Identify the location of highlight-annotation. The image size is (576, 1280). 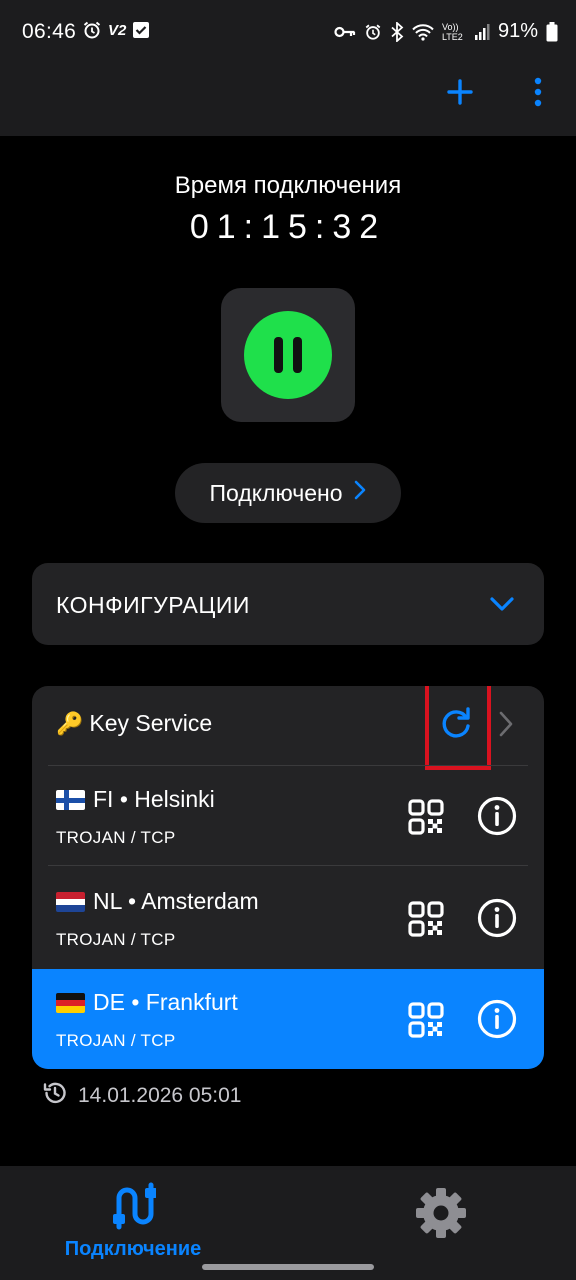
(458, 728).